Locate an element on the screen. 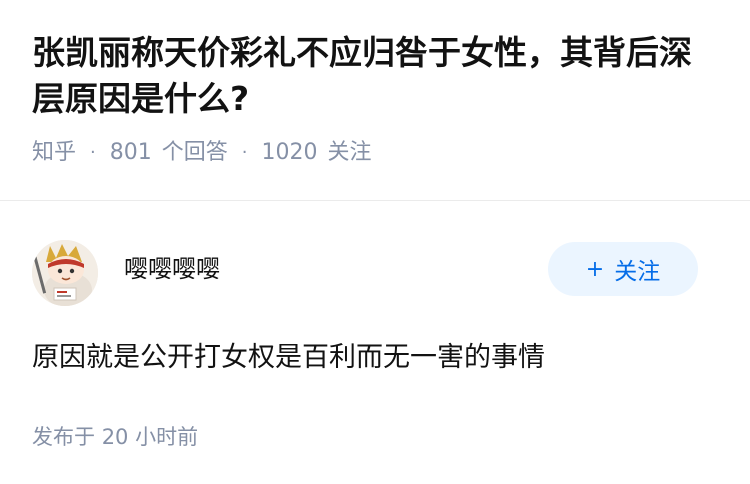 The height and width of the screenshot is (484, 750). follow-button: + 关注 is located at coordinates (623, 269).